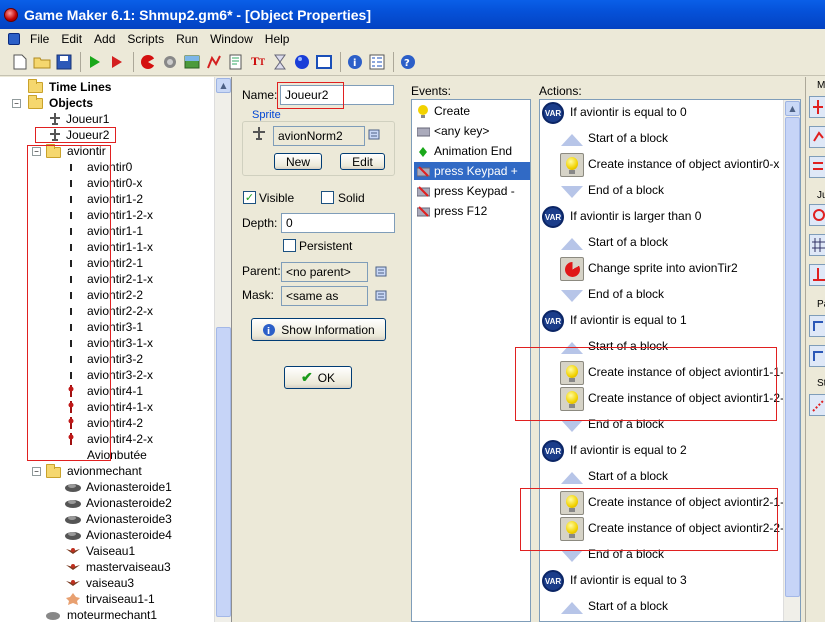  I want to click on menu-scripts: Scripts, so click(145, 39).